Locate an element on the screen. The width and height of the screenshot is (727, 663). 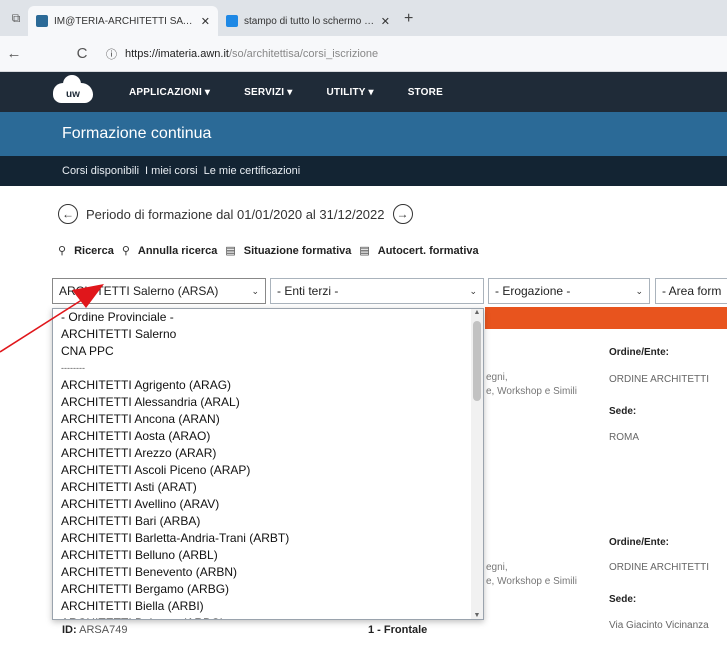
ordine-select-value: ARCHITETTI Salerno (ARSA) is located at coordinates (139, 291).